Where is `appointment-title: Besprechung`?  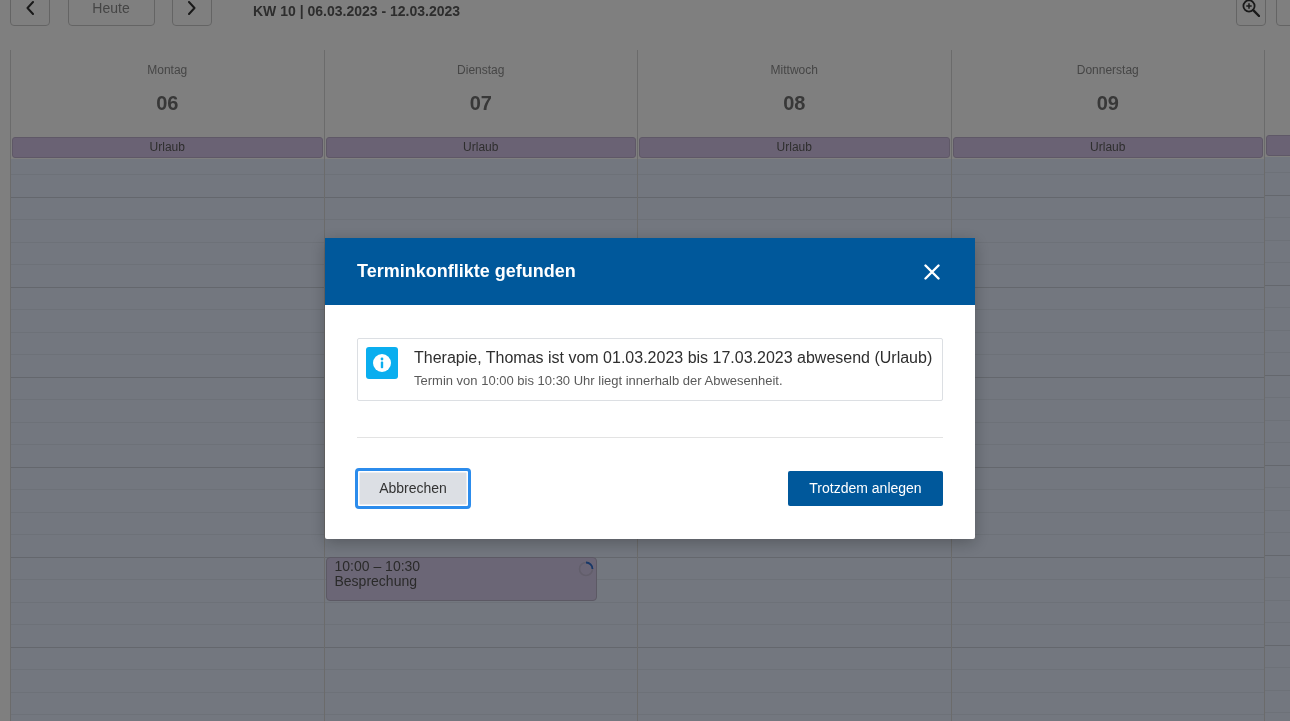 appointment-title: Besprechung is located at coordinates (376, 581).